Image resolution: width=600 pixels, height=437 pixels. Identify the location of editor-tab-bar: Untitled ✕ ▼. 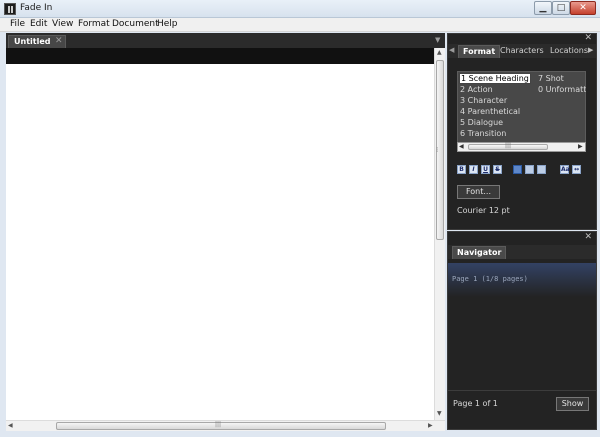
(225, 40).